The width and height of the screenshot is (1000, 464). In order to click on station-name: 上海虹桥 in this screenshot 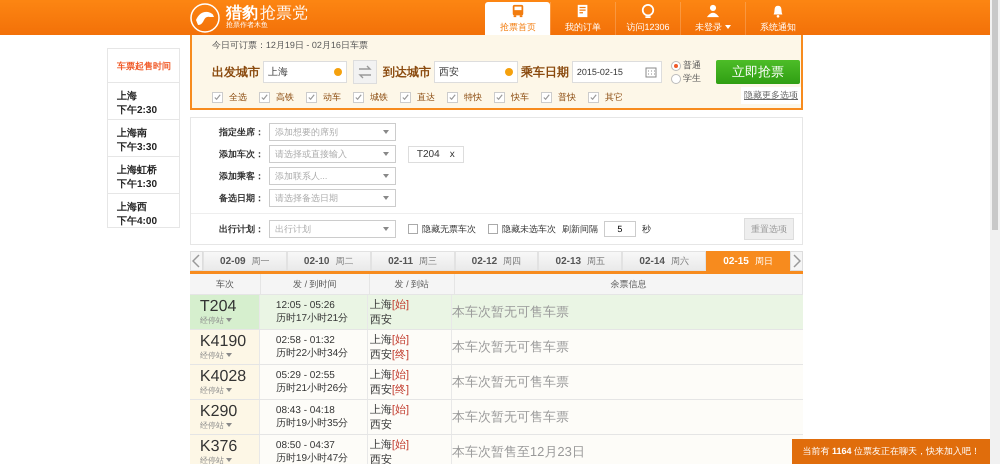, I will do `click(137, 170)`.